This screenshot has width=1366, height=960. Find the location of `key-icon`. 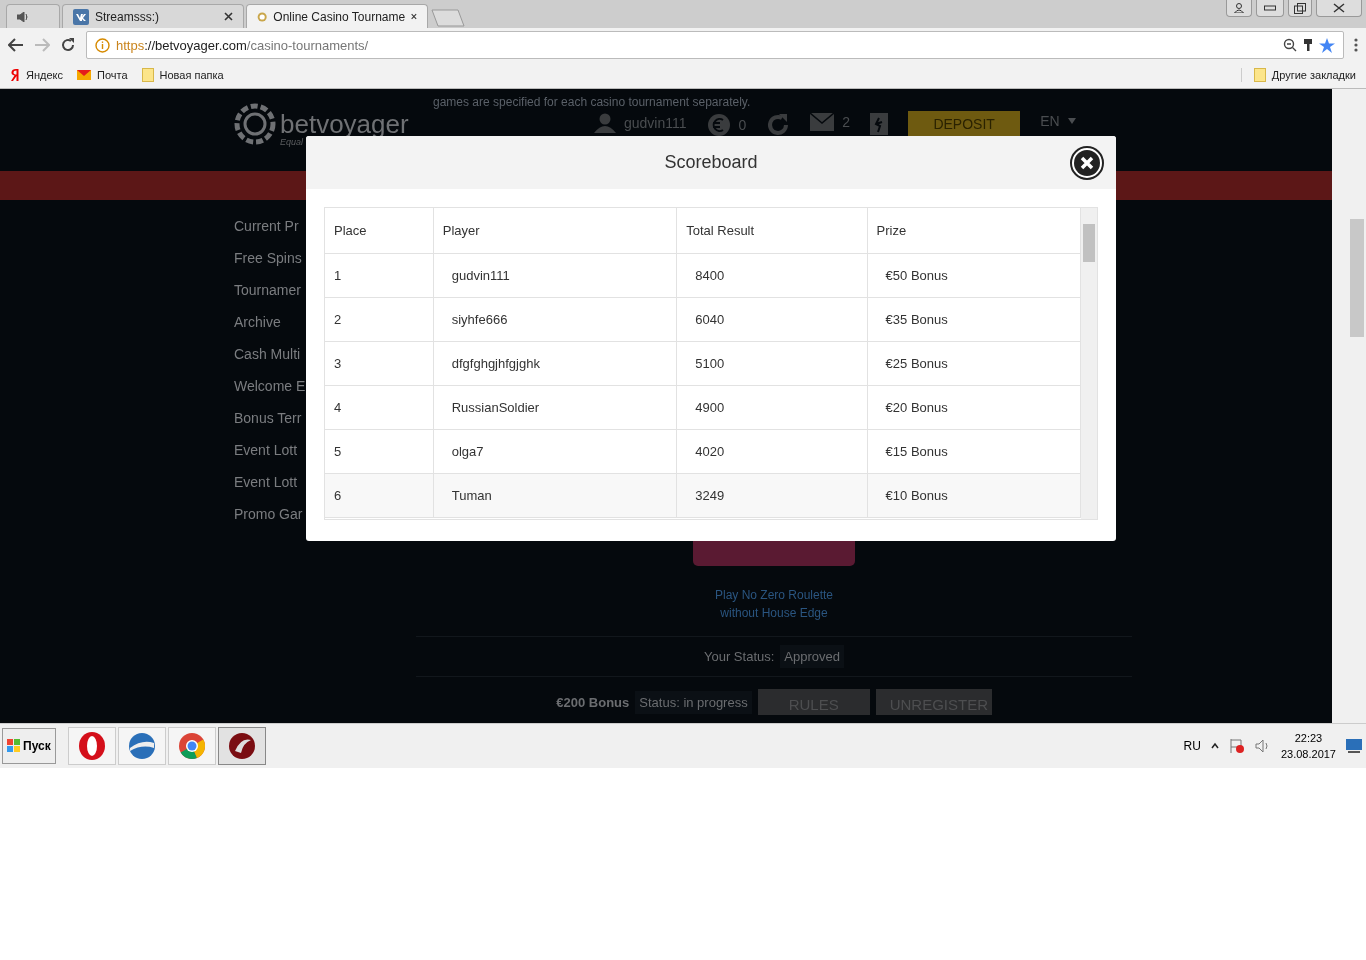

key-icon is located at coordinates (1308, 45).